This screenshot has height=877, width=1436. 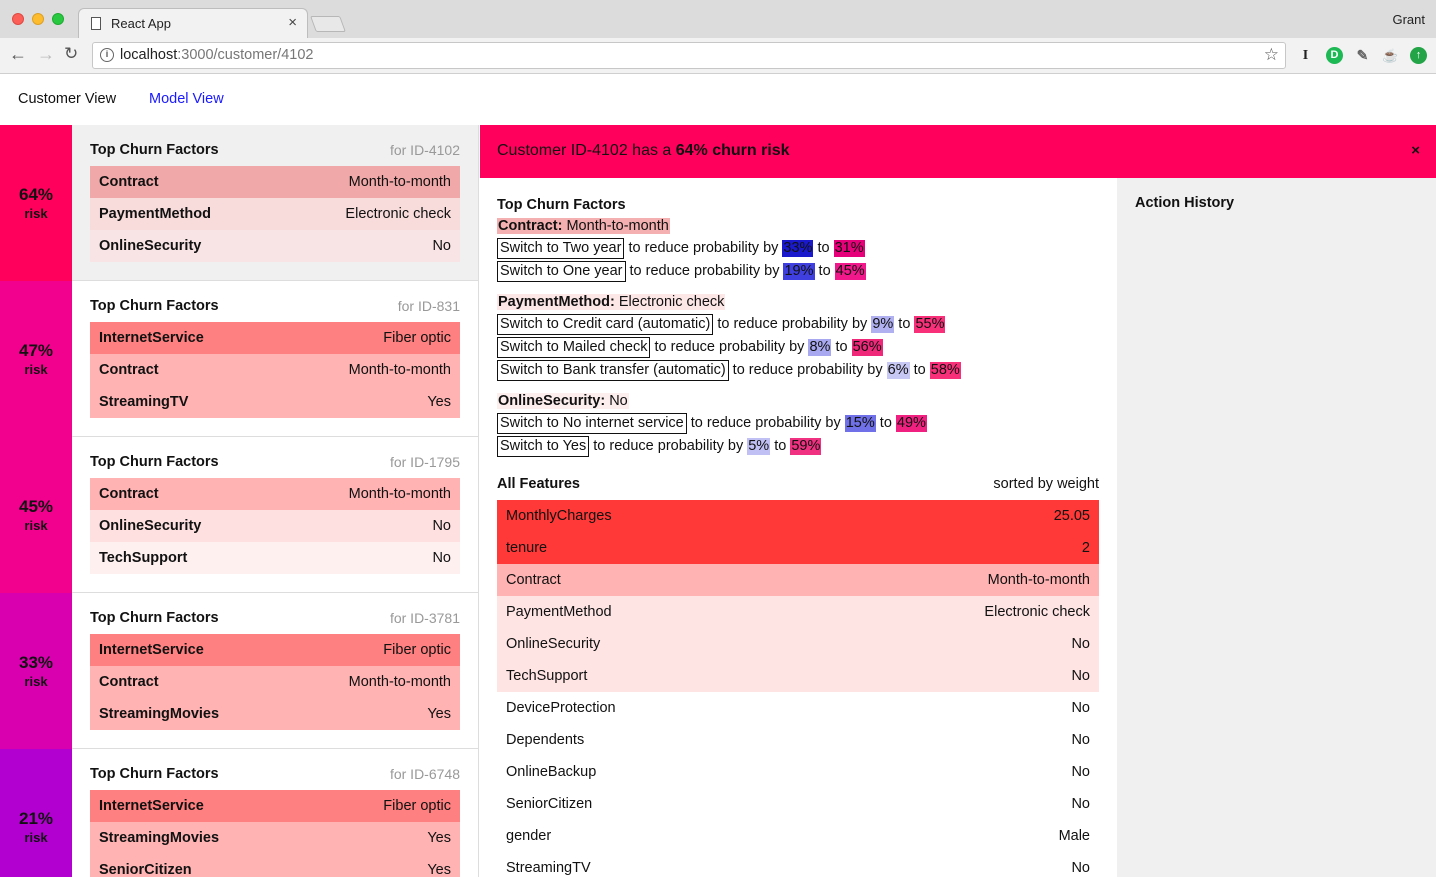 What do you see at coordinates (799, 271) in the screenshot?
I see `reduction-percent: 19%` at bounding box center [799, 271].